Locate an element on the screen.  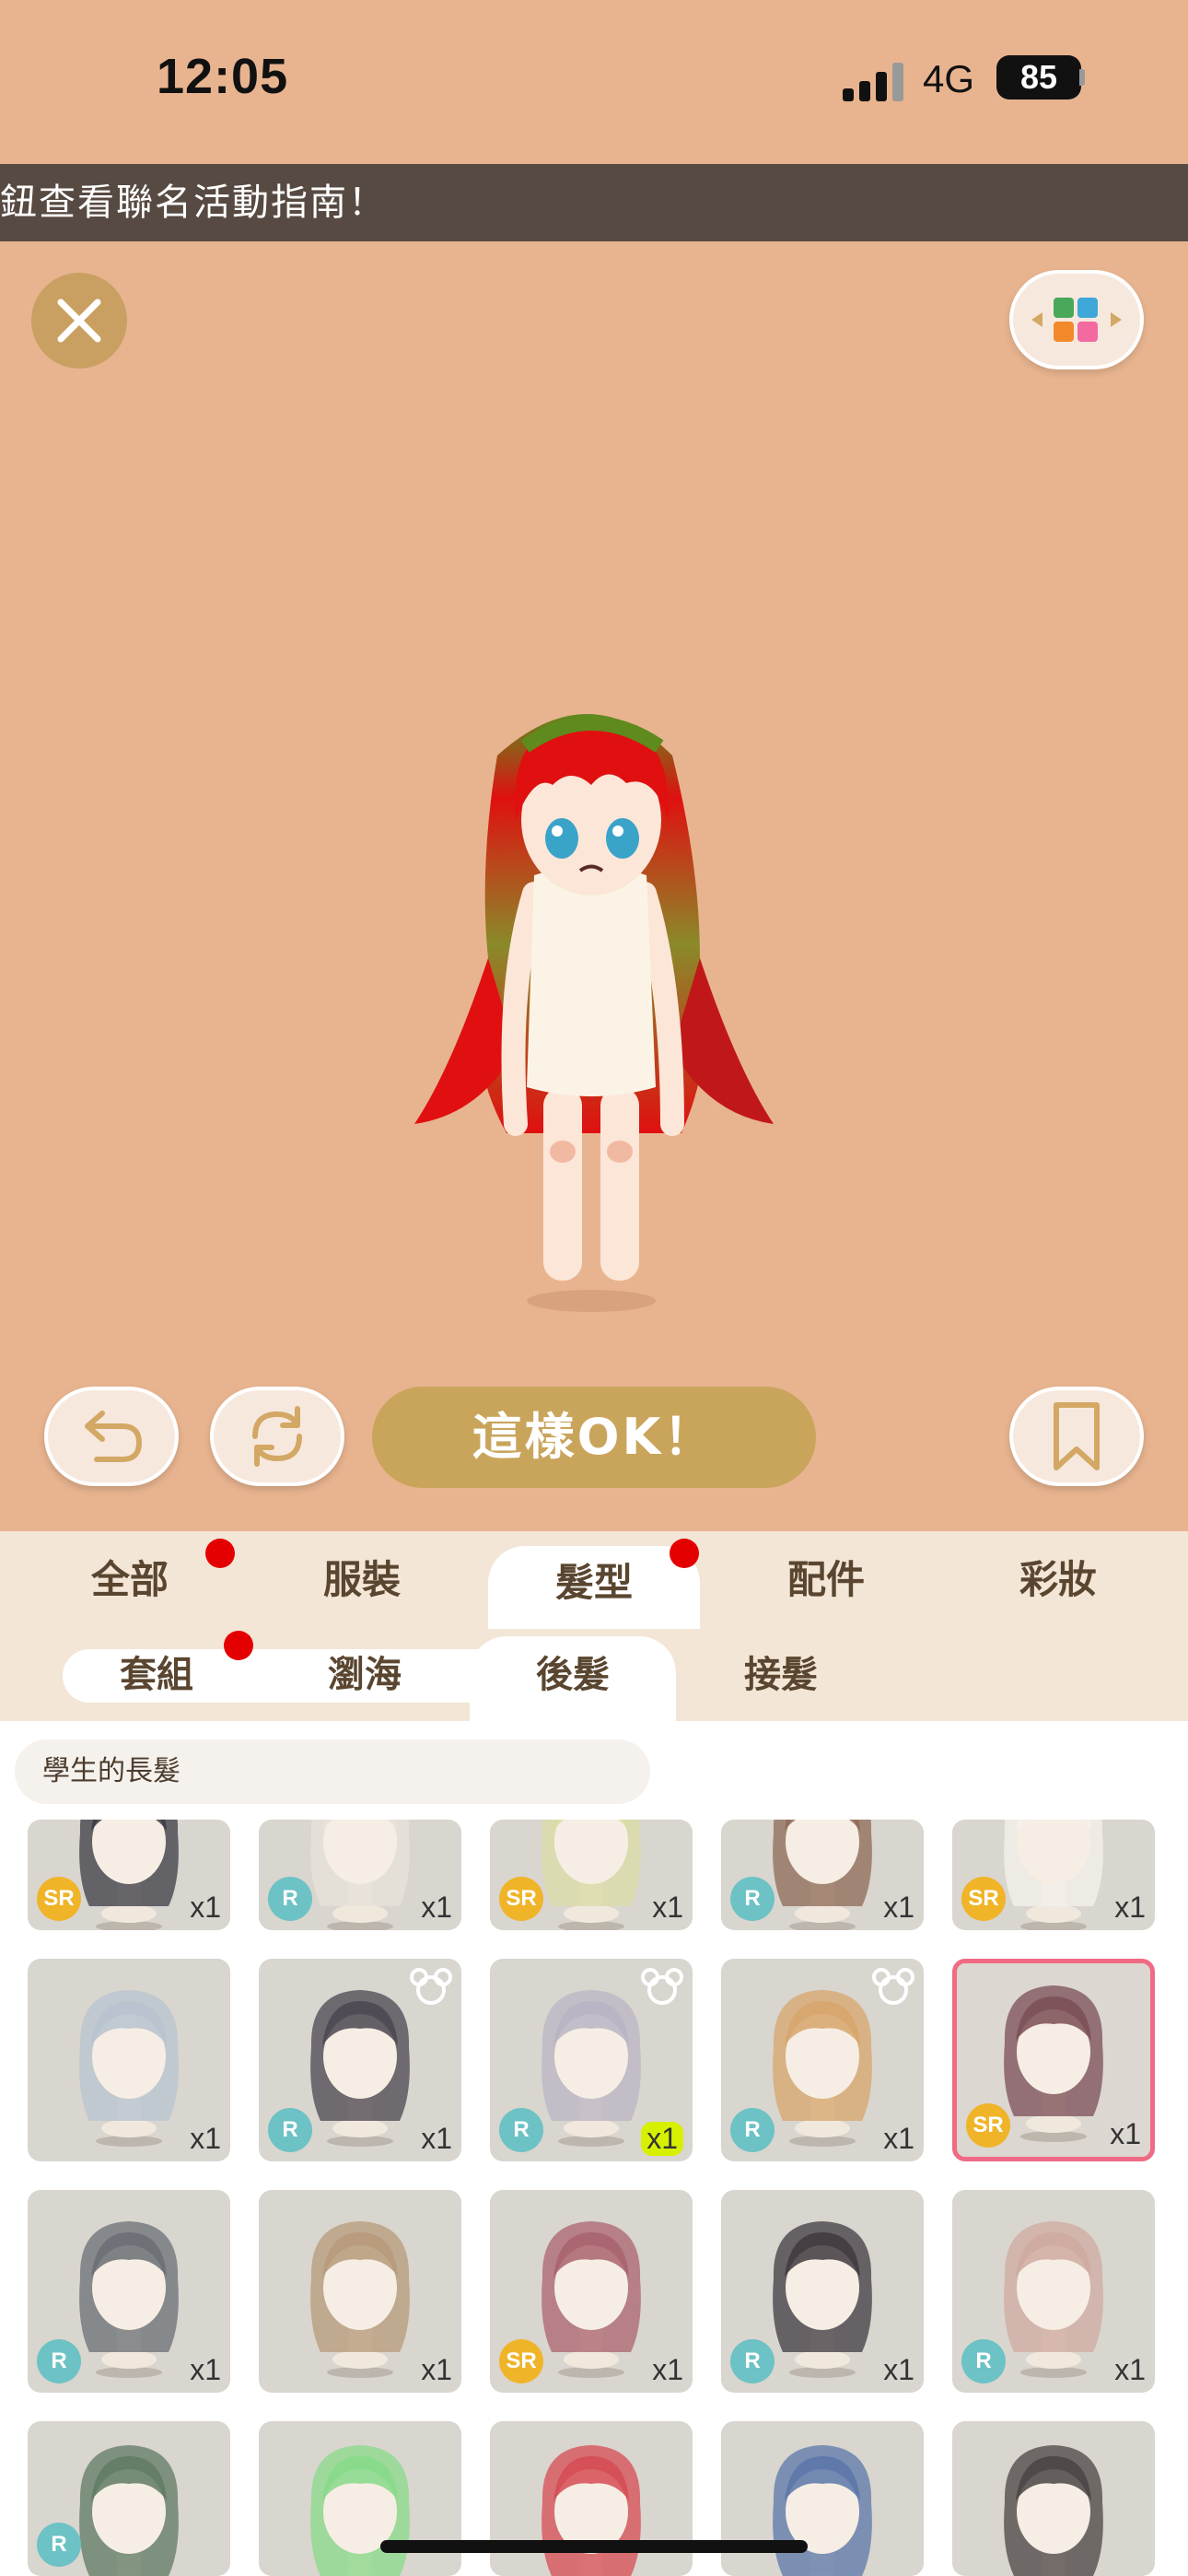
hair-item-card is located at coordinates (1053, 2498).